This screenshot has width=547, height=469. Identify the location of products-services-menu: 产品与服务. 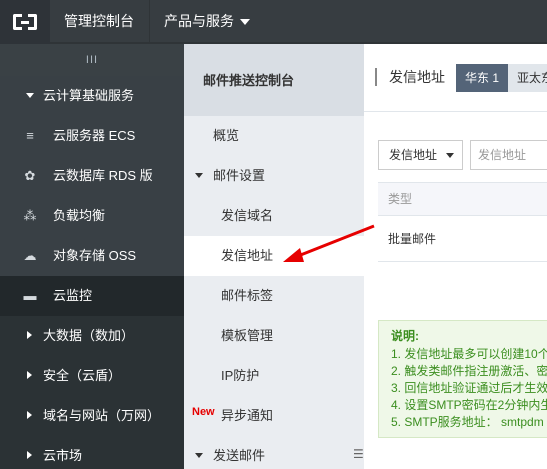
(207, 22).